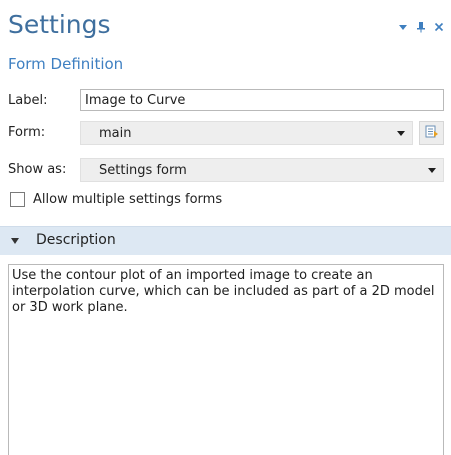 The width and height of the screenshot is (451, 455). What do you see at coordinates (37, 169) in the screenshot?
I see `show-as-field-label: Show as:` at bounding box center [37, 169].